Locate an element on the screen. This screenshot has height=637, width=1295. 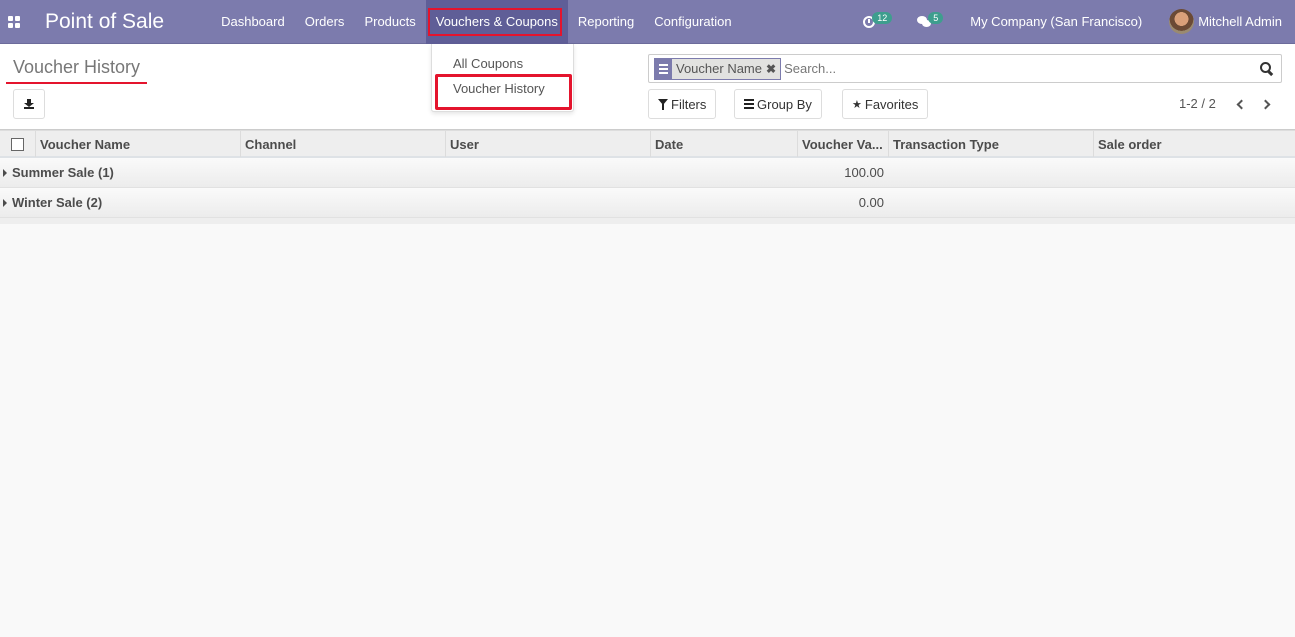
group-by-button: Group By is located at coordinates (778, 104).